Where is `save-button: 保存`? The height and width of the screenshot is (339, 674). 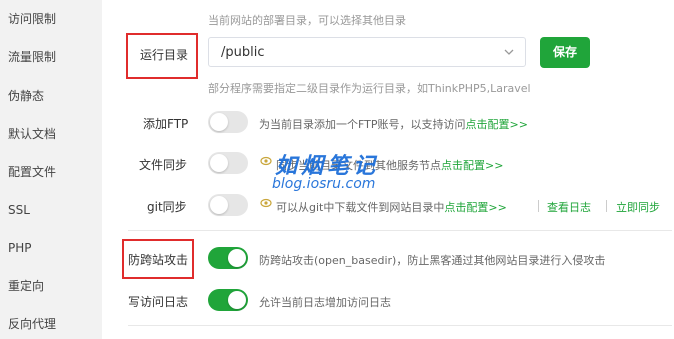
save-button: 保存 is located at coordinates (565, 52).